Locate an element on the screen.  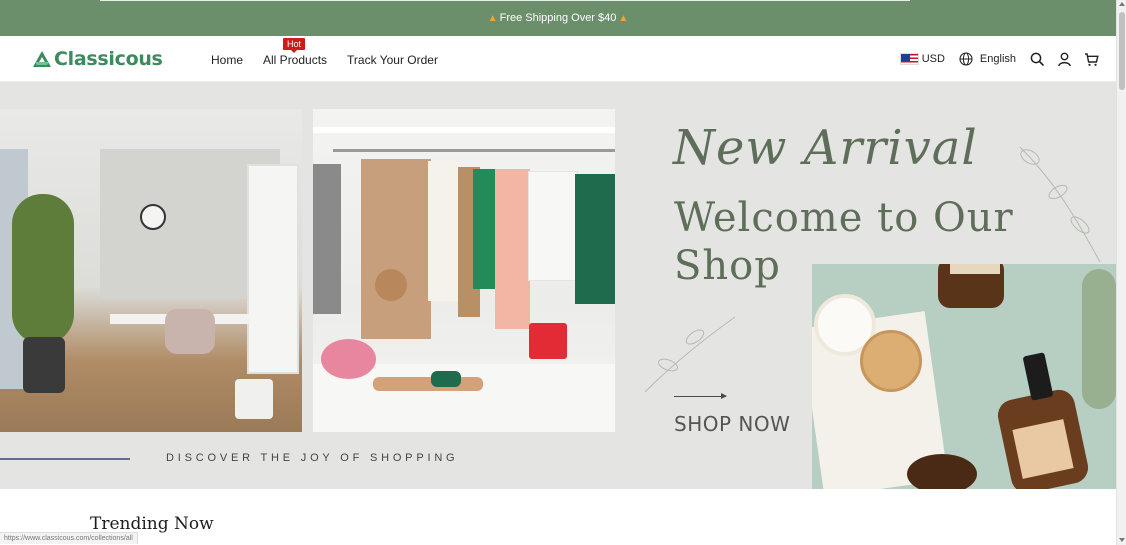
scroll-down-arrow-icon is located at coordinates (1122, 540).